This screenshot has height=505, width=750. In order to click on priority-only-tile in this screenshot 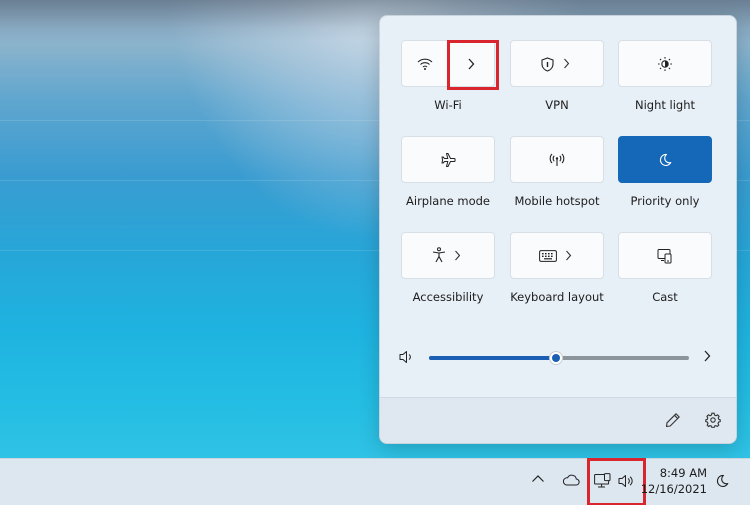, I will do `click(665, 159)`.